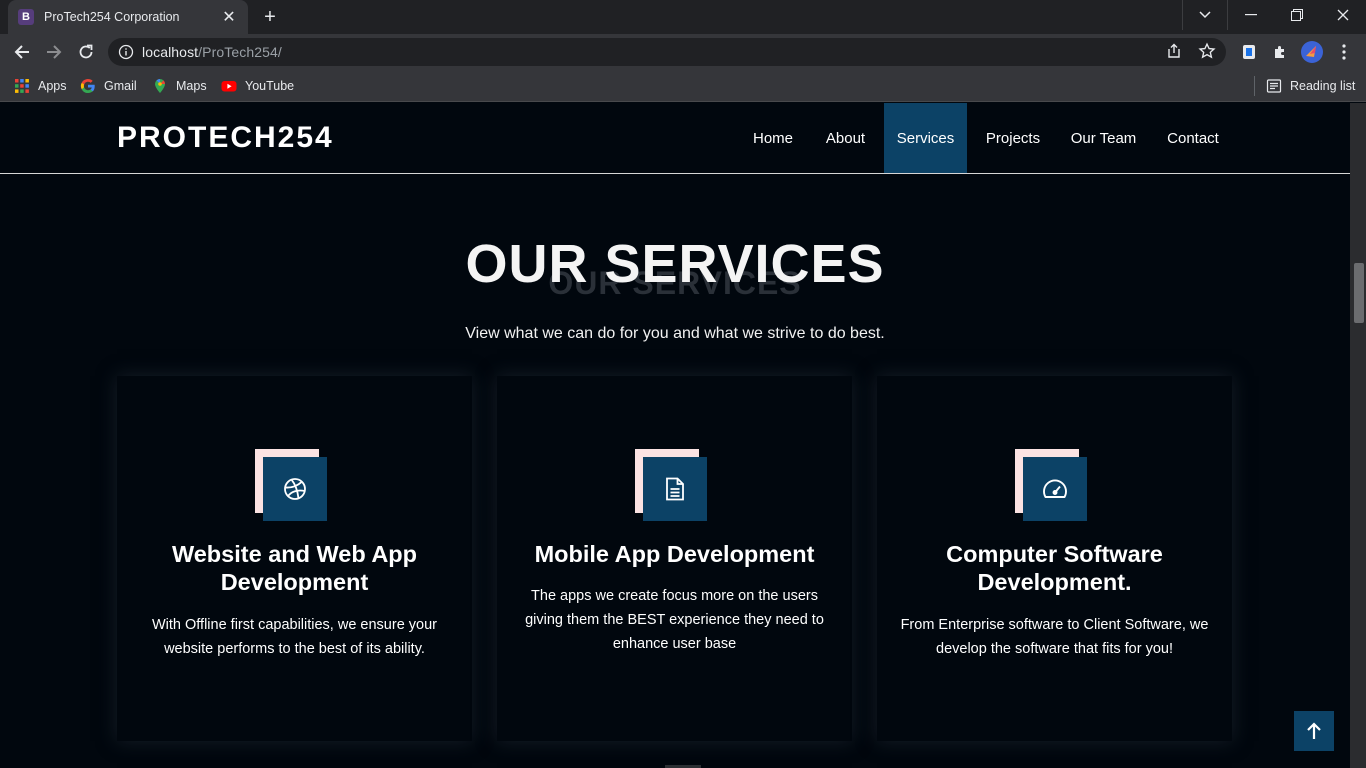 This screenshot has width=1366, height=768. I want to click on back-to-top-button, so click(1314, 731).